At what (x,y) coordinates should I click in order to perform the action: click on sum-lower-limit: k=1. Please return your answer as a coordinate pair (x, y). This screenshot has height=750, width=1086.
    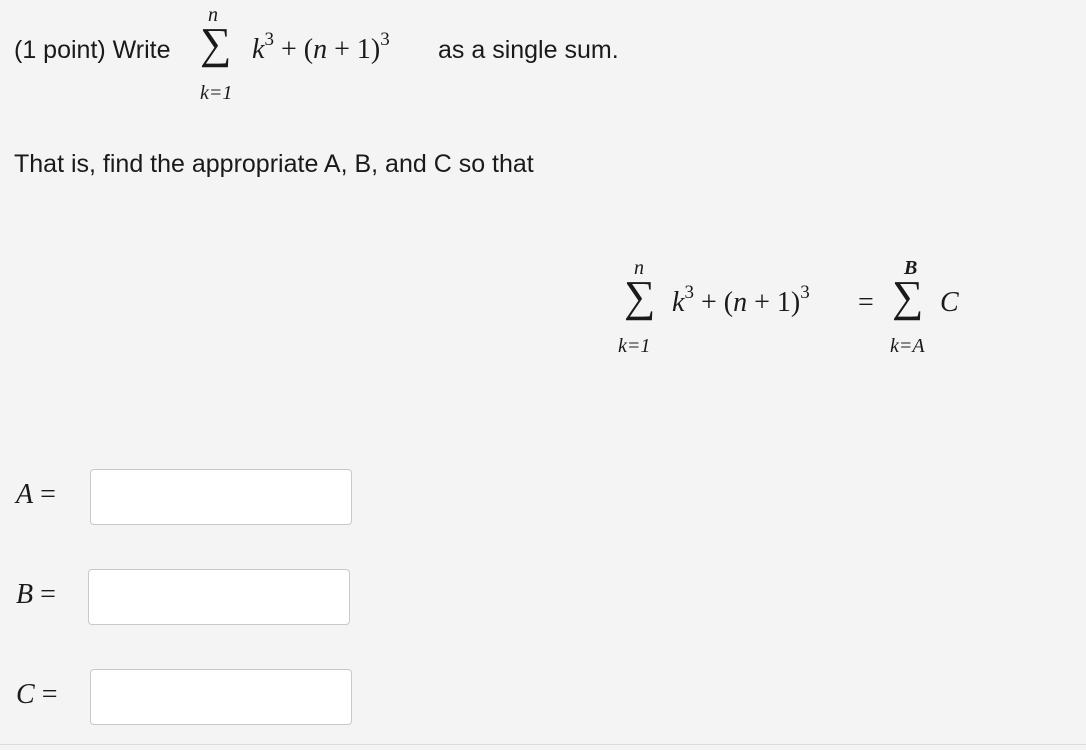
    Looking at the image, I should click on (216, 93).